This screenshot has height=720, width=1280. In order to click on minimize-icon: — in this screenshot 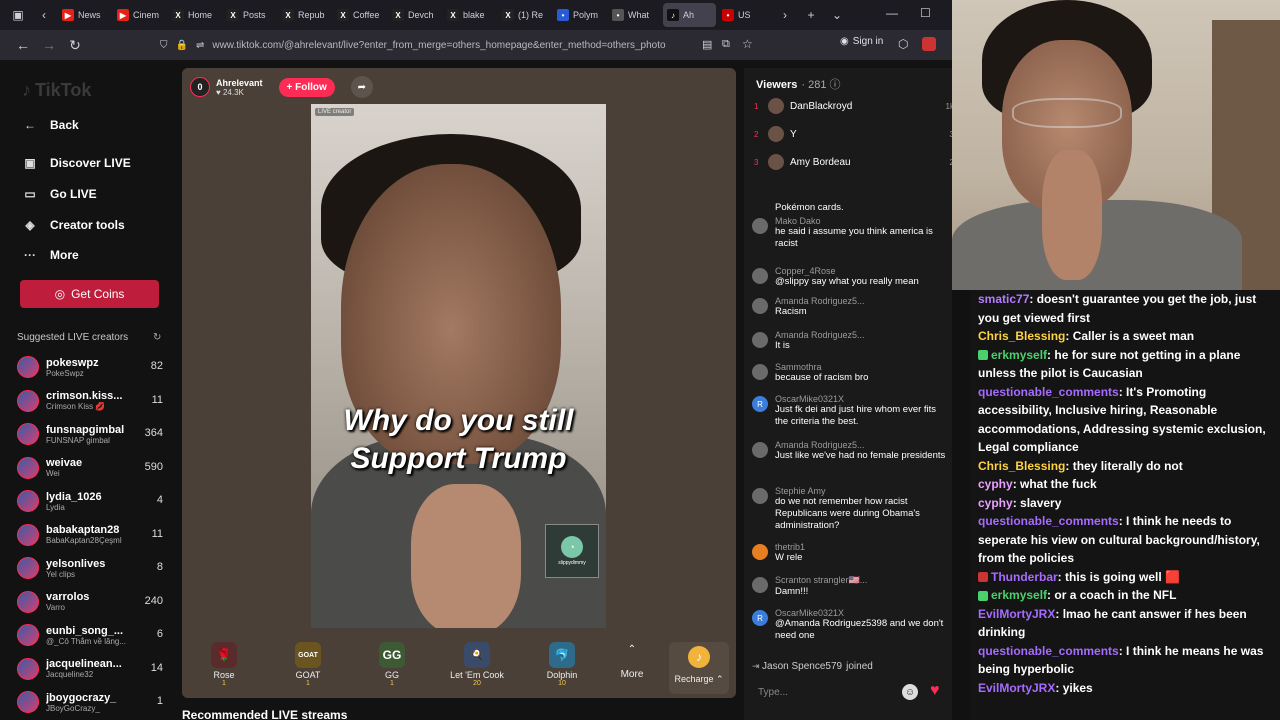, I will do `click(892, 13)`.